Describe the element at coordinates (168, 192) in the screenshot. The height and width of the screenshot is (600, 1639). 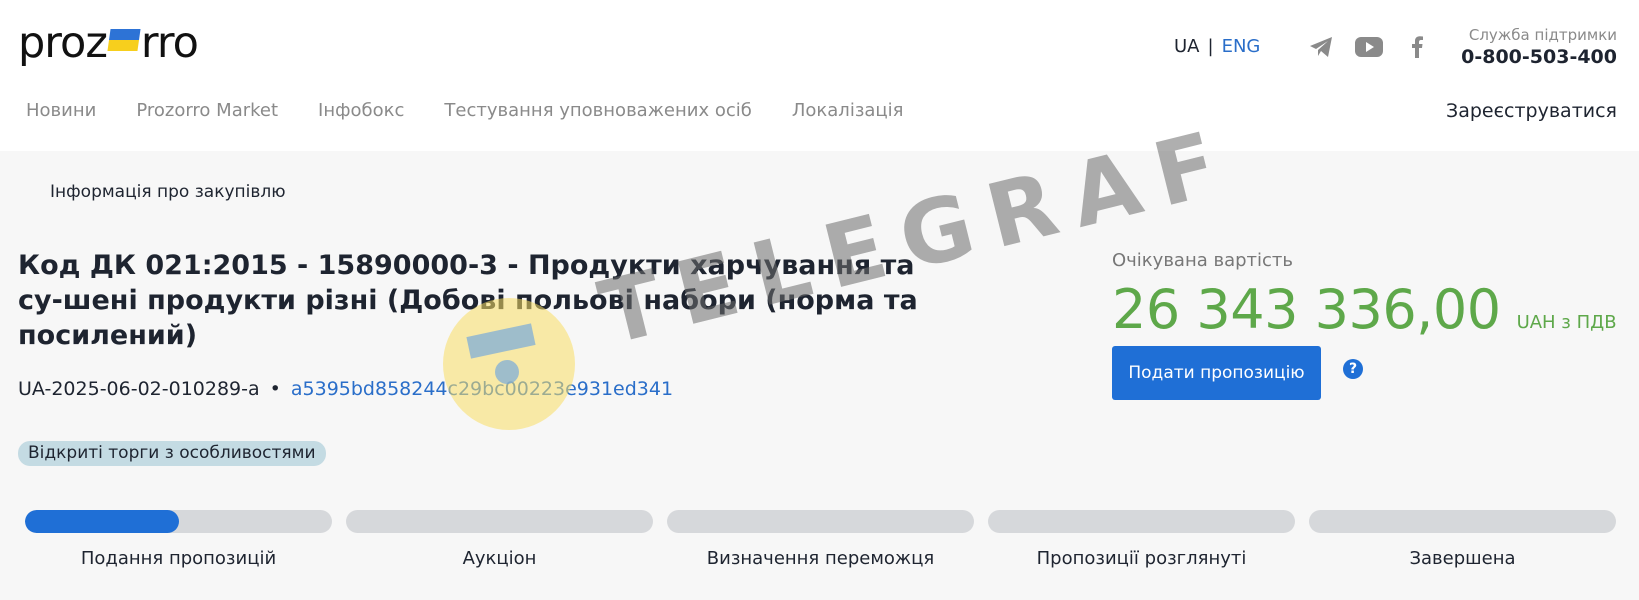
I see `breadcrumb: Інформація про закупівлю` at that location.